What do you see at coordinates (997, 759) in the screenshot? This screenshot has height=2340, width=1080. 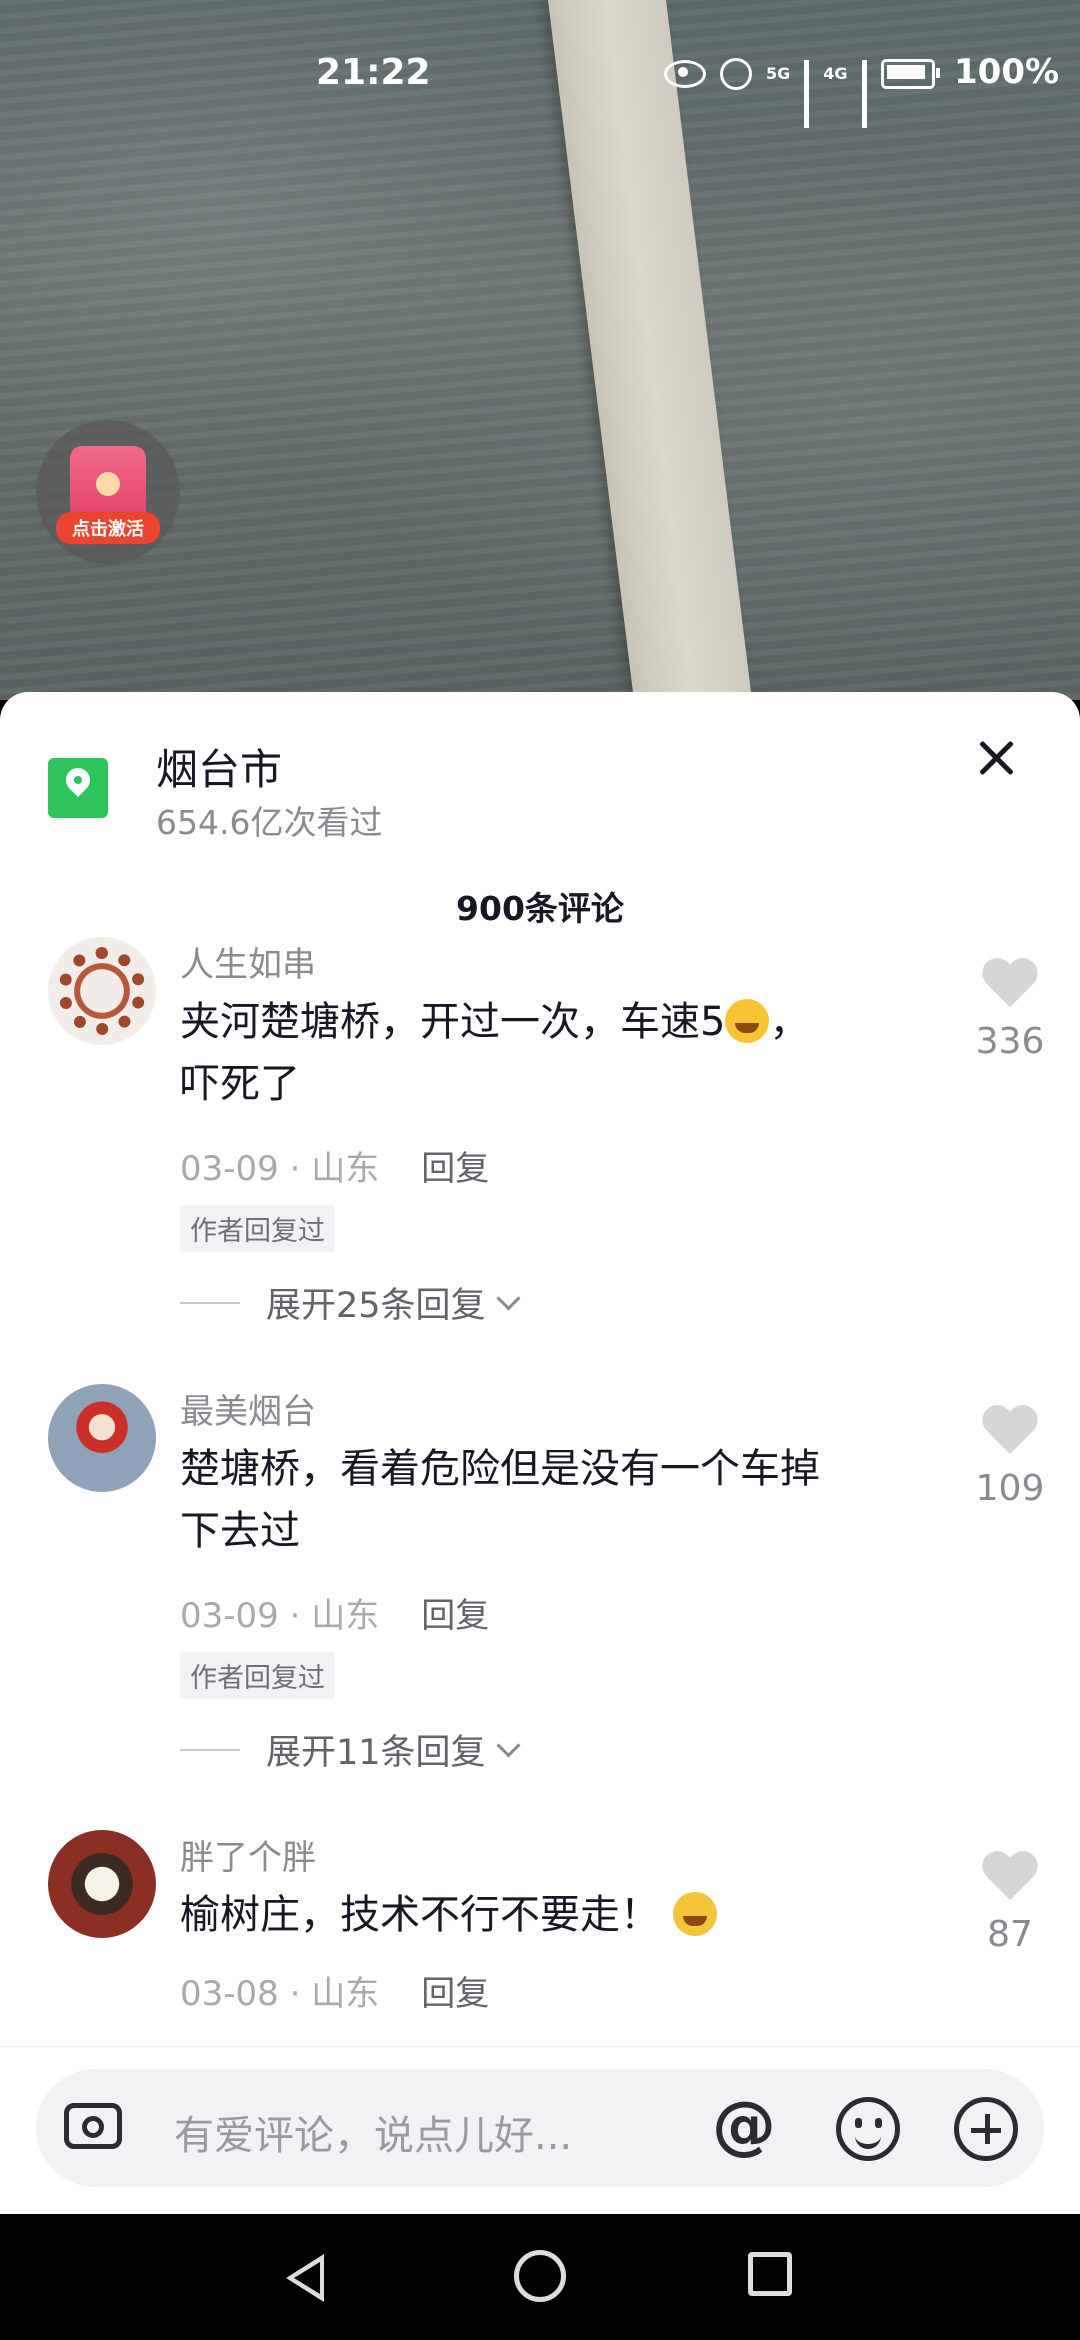 I see `close-icon` at bounding box center [997, 759].